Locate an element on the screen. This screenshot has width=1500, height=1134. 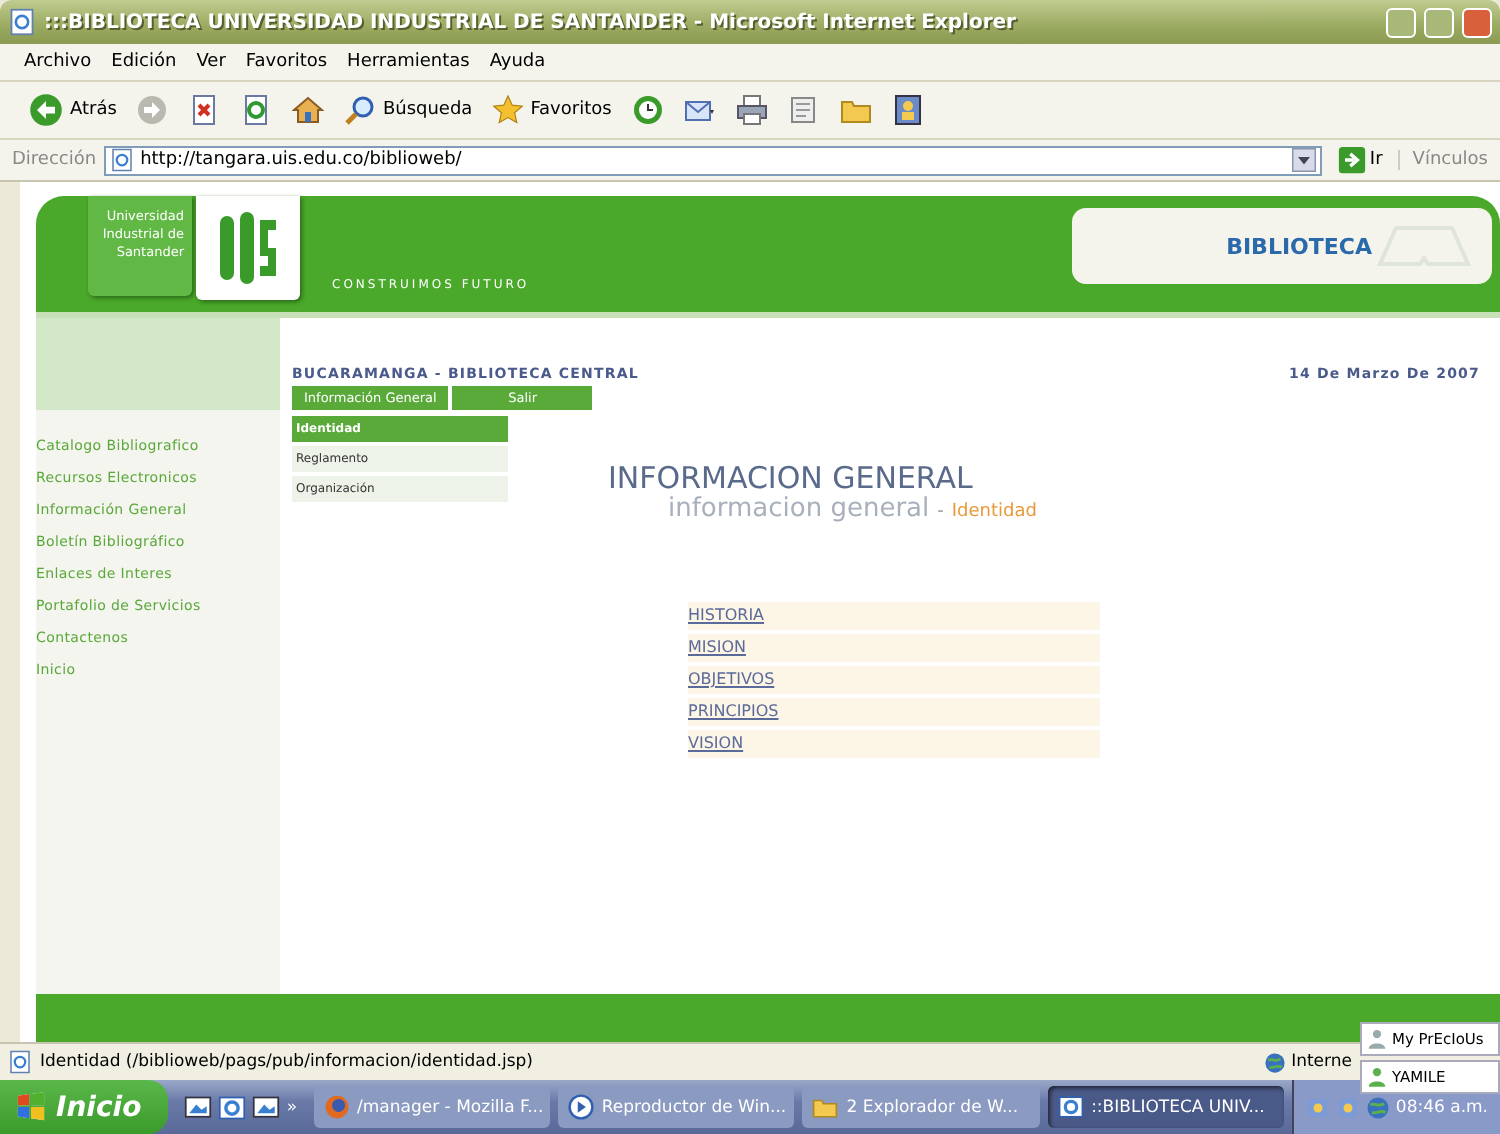
zone-text: Interne is located at coordinates (1321, 1062).